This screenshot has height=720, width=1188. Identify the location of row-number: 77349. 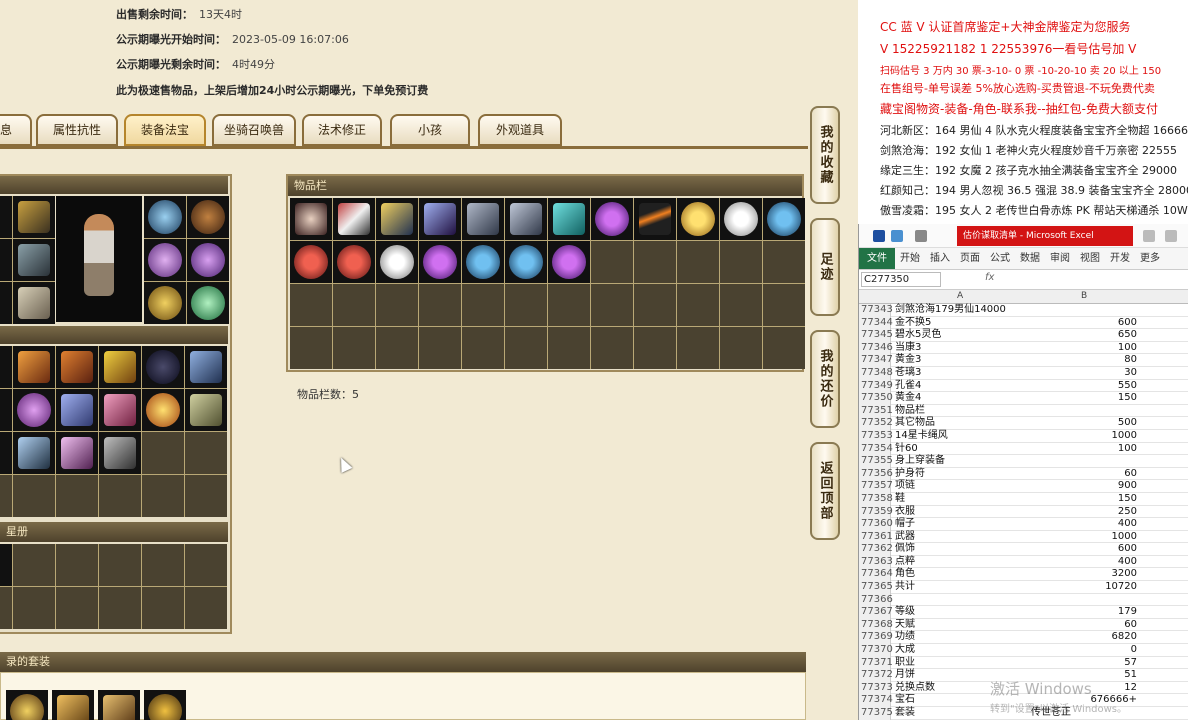
(876, 386).